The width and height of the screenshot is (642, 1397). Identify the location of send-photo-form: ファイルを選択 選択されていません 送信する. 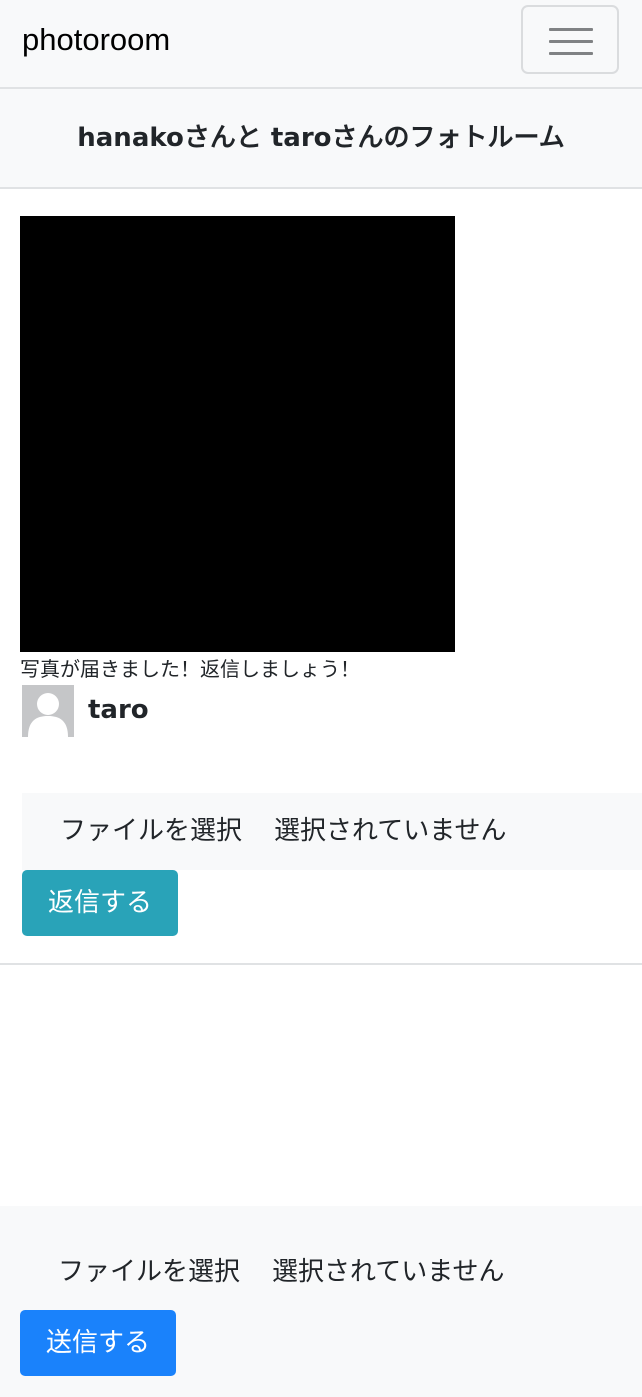
(321, 1301).